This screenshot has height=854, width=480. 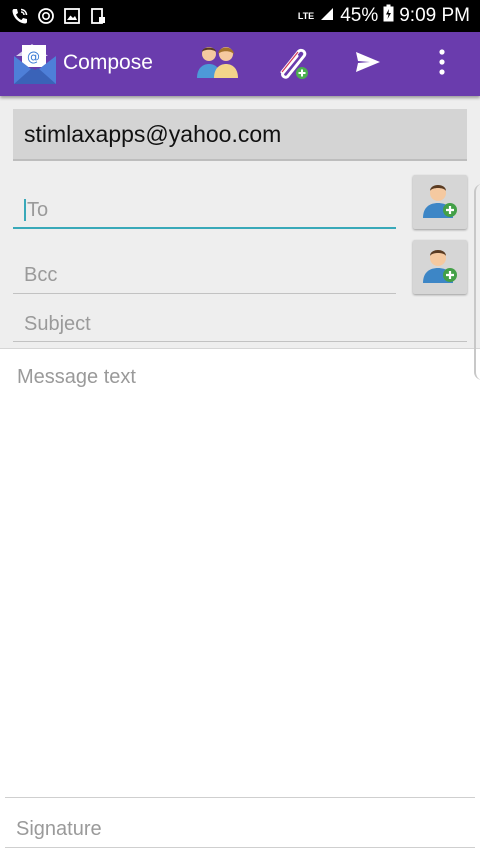 I want to click on attach-button, so click(x=292, y=64).